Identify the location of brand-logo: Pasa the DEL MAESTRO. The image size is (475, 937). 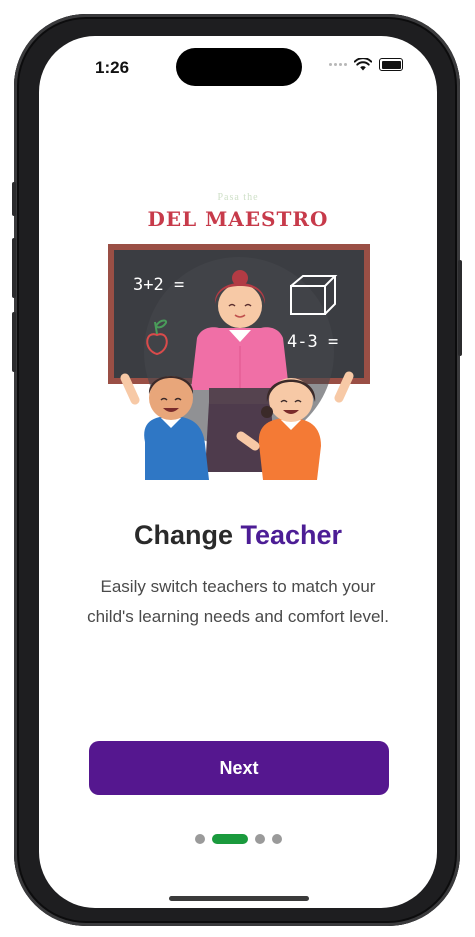
(238, 211).